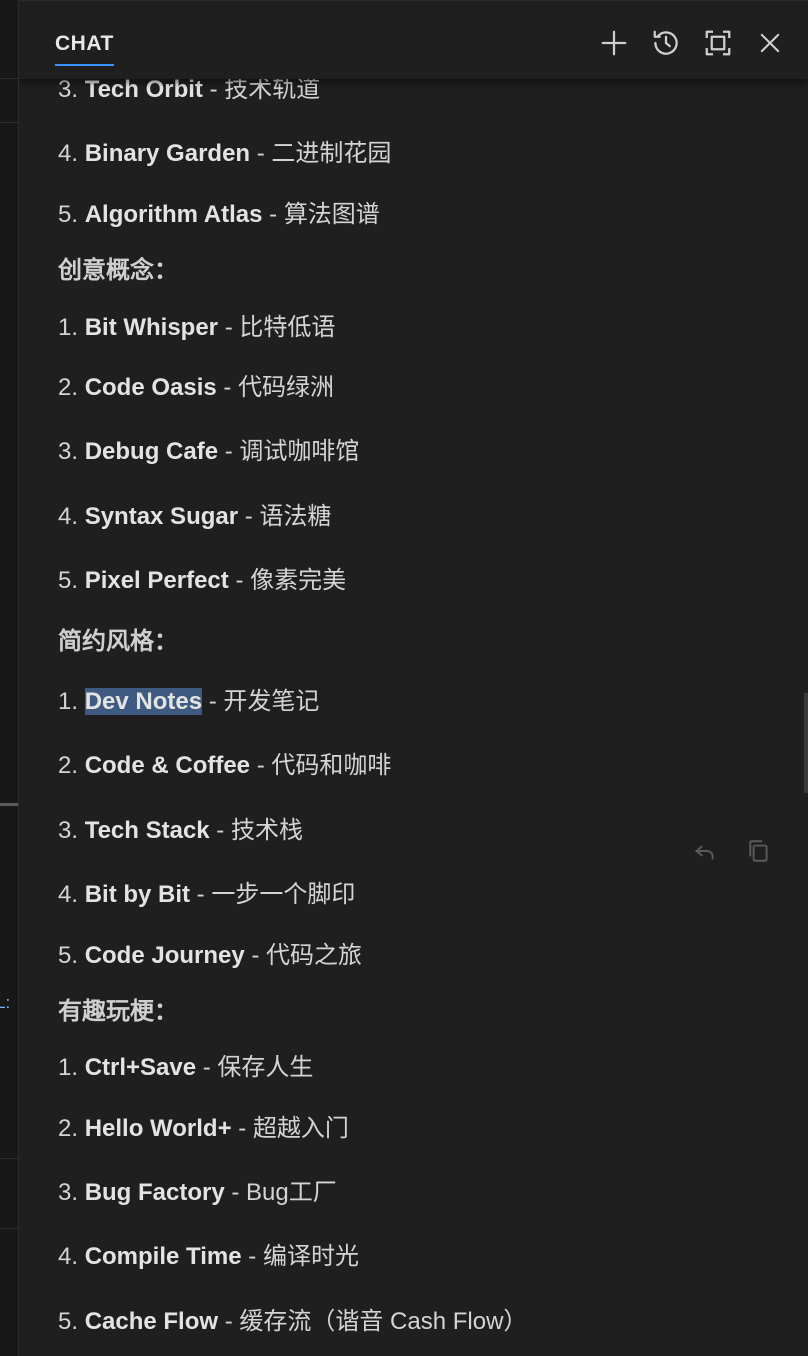 The width and height of the screenshot is (808, 1356). Describe the element at coordinates (310, 1256) in the screenshot. I see `list-item-description: 编译时光` at that location.